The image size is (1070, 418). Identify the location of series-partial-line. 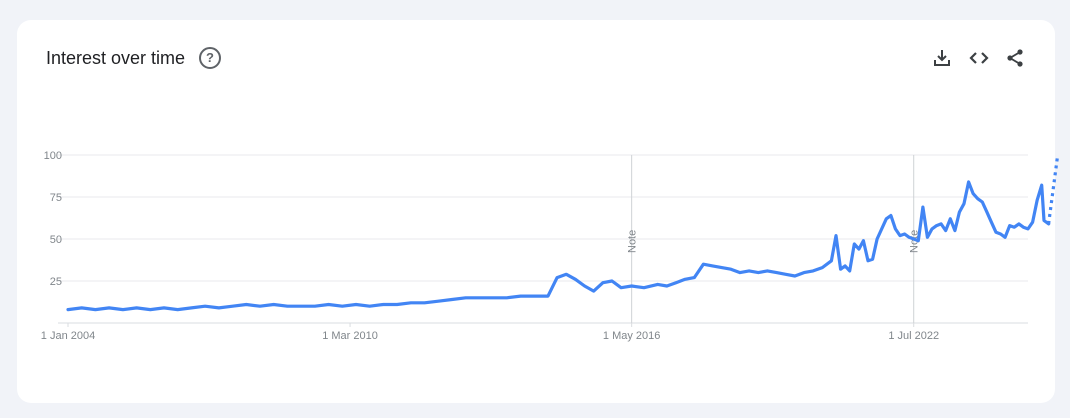
(1053, 189).